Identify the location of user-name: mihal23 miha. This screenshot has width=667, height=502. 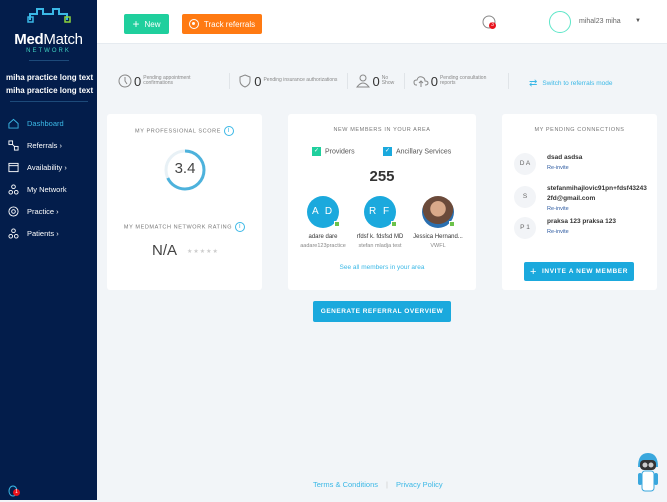
(600, 21).